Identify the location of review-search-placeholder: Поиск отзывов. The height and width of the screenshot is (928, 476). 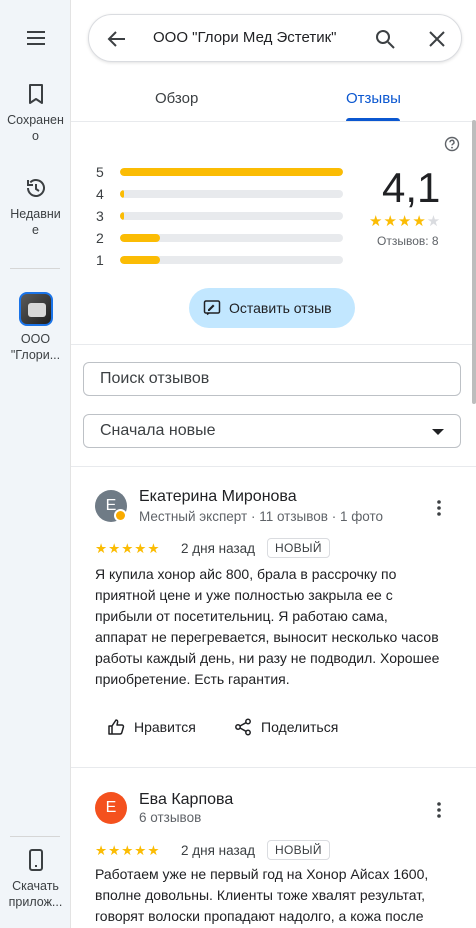
(155, 378).